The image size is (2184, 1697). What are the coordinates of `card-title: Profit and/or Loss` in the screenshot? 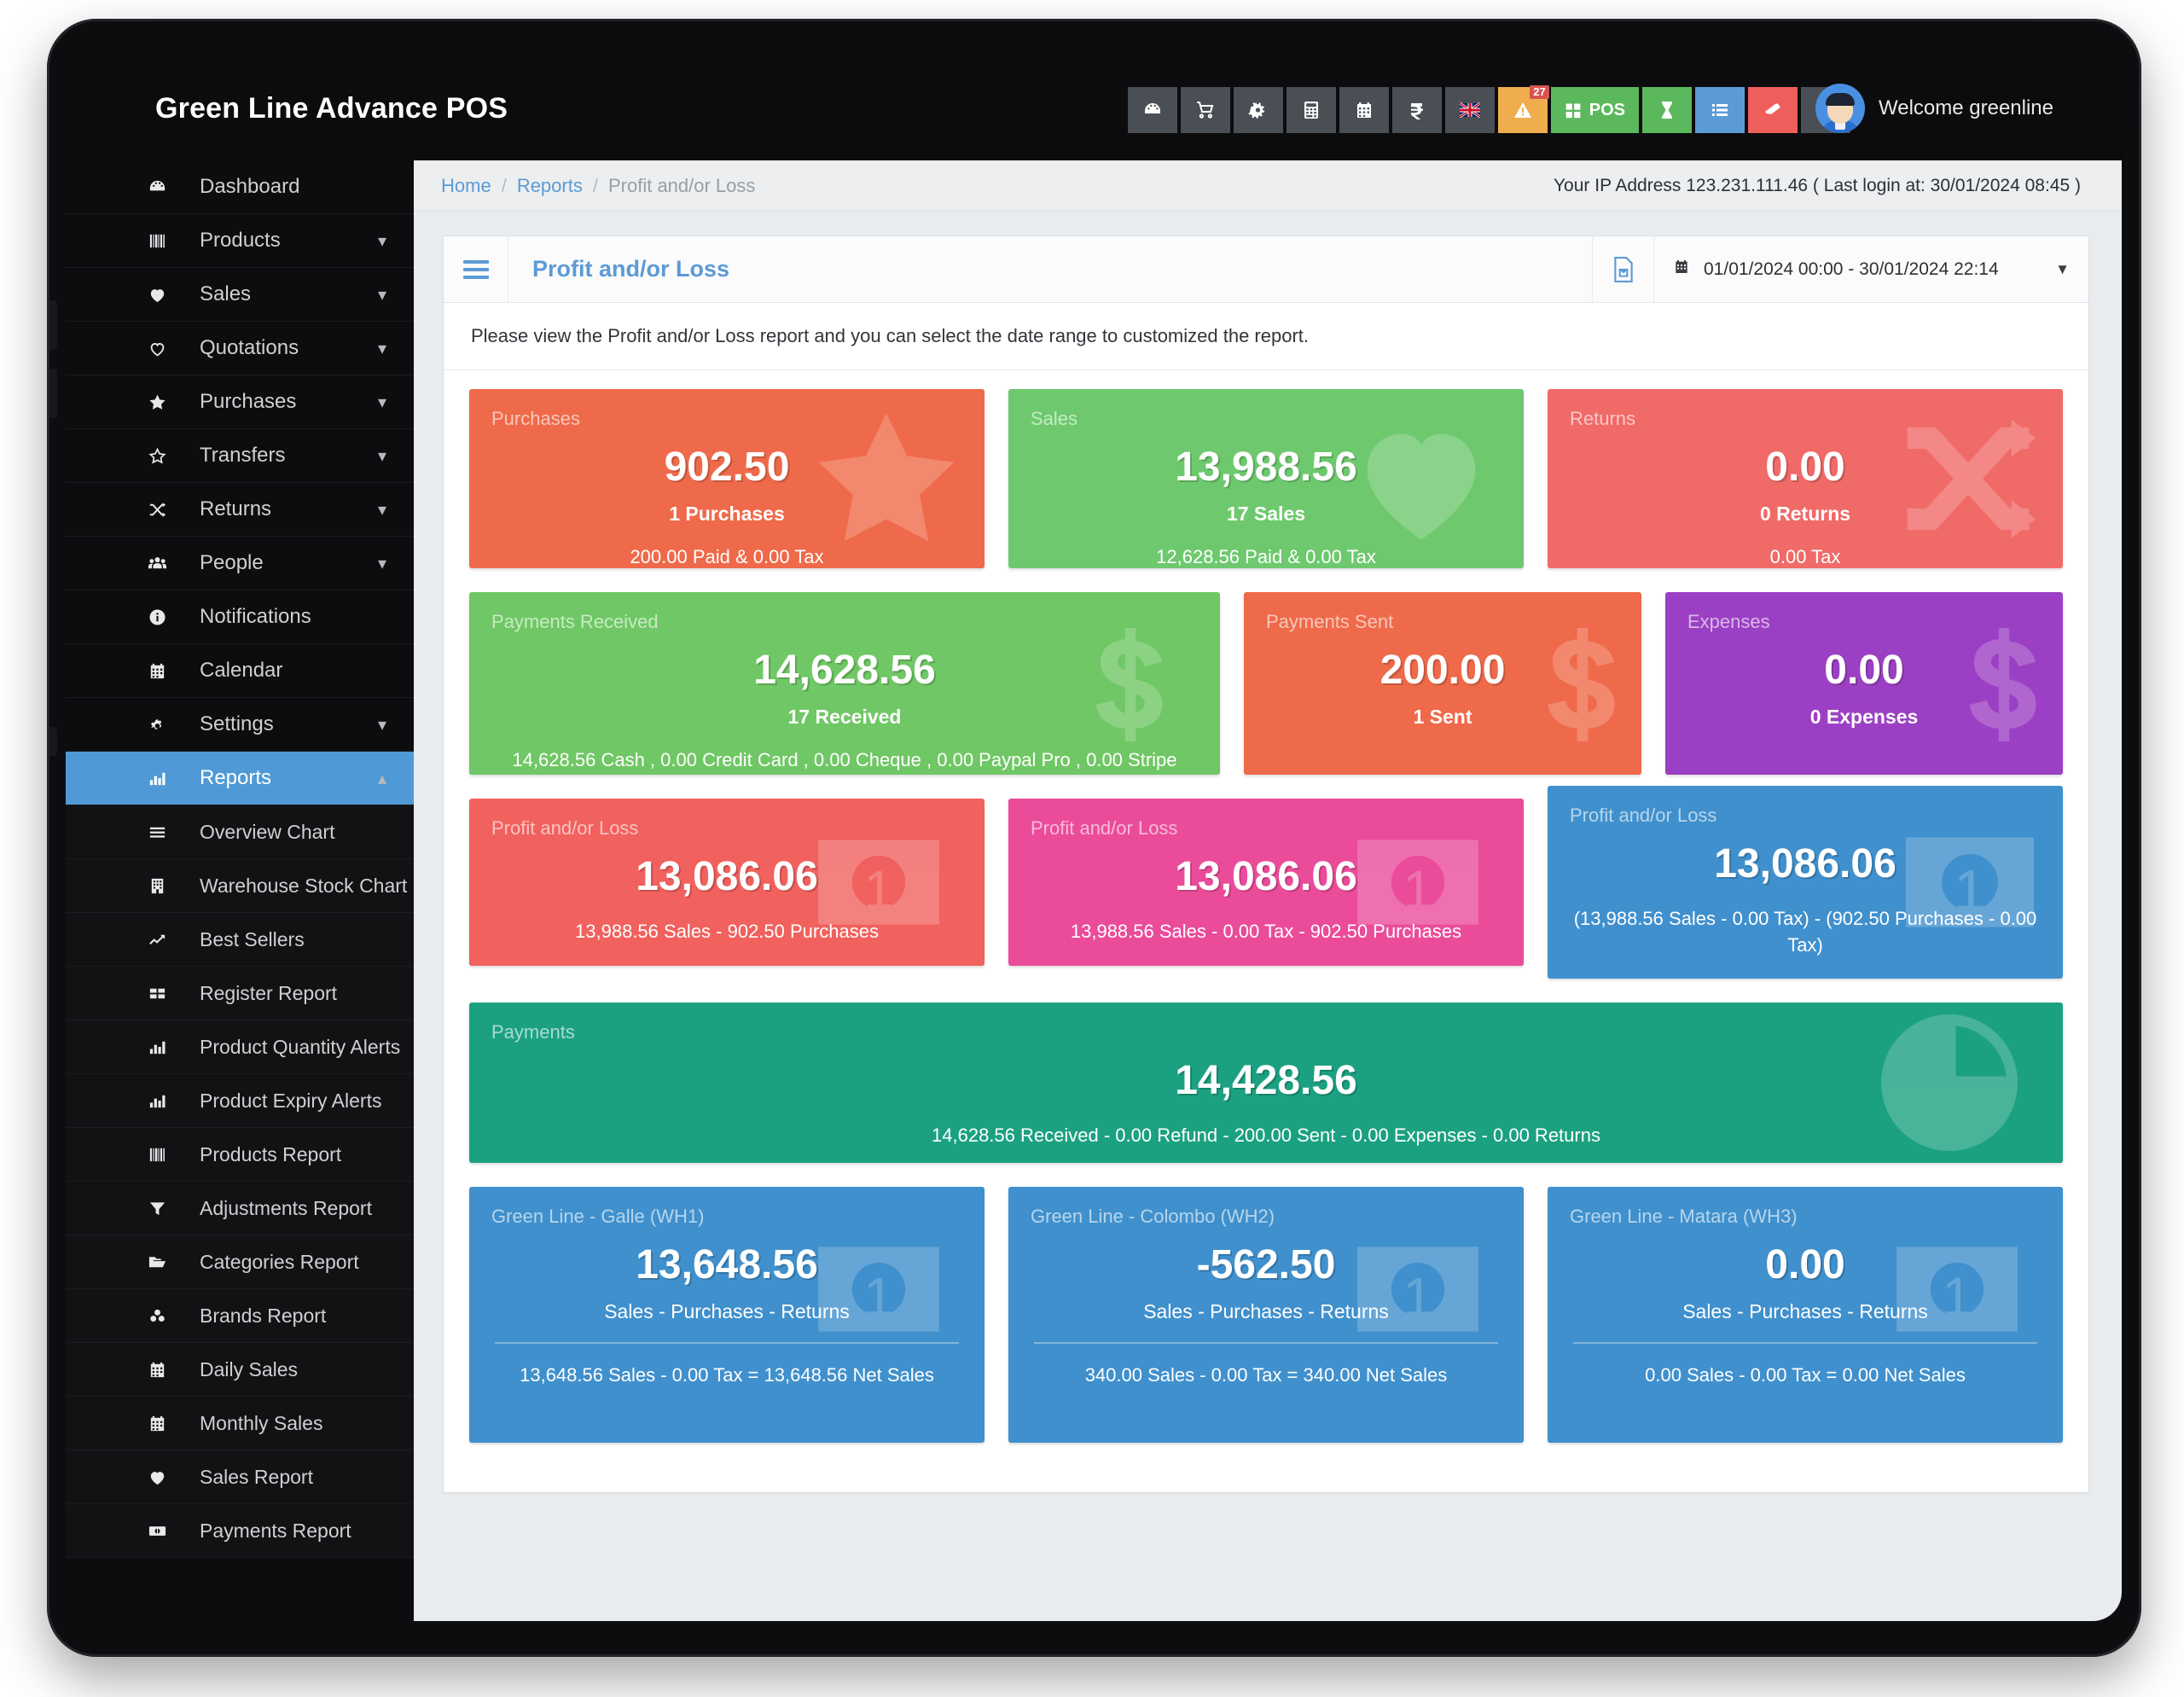 It's located at (565, 828).